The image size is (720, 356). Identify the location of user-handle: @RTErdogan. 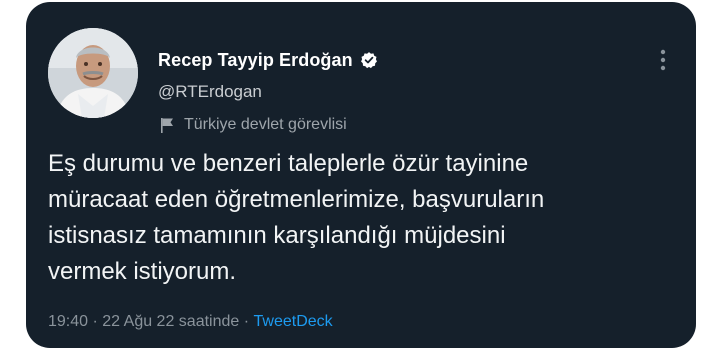
(210, 92).